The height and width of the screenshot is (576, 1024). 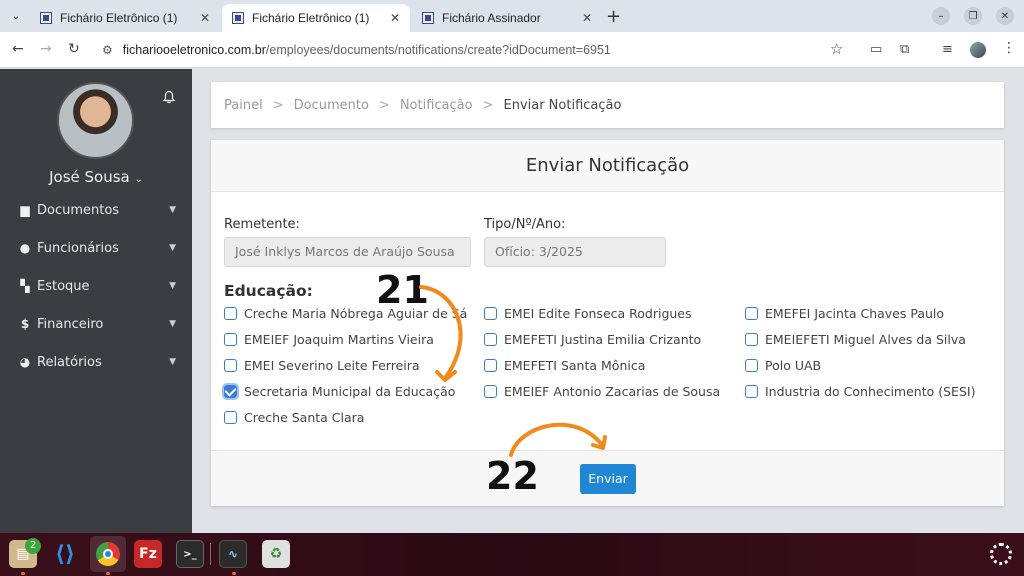 I want to click on recipient-checkbox: EMEFEI Jacinta Chaves Paulo, so click(x=844, y=313).